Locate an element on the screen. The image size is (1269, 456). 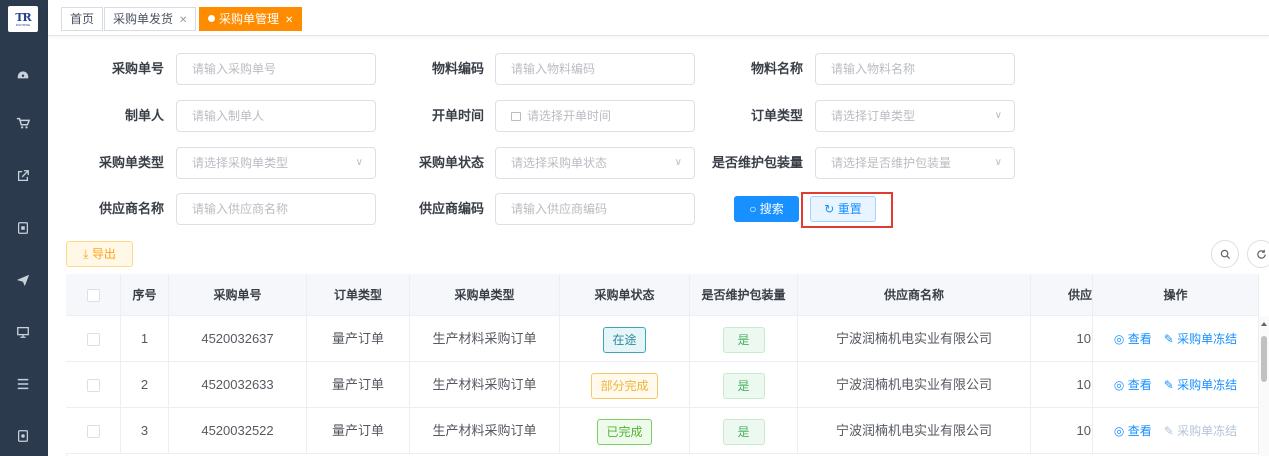
export-button: ⤓ 导出 is located at coordinates (99, 254).